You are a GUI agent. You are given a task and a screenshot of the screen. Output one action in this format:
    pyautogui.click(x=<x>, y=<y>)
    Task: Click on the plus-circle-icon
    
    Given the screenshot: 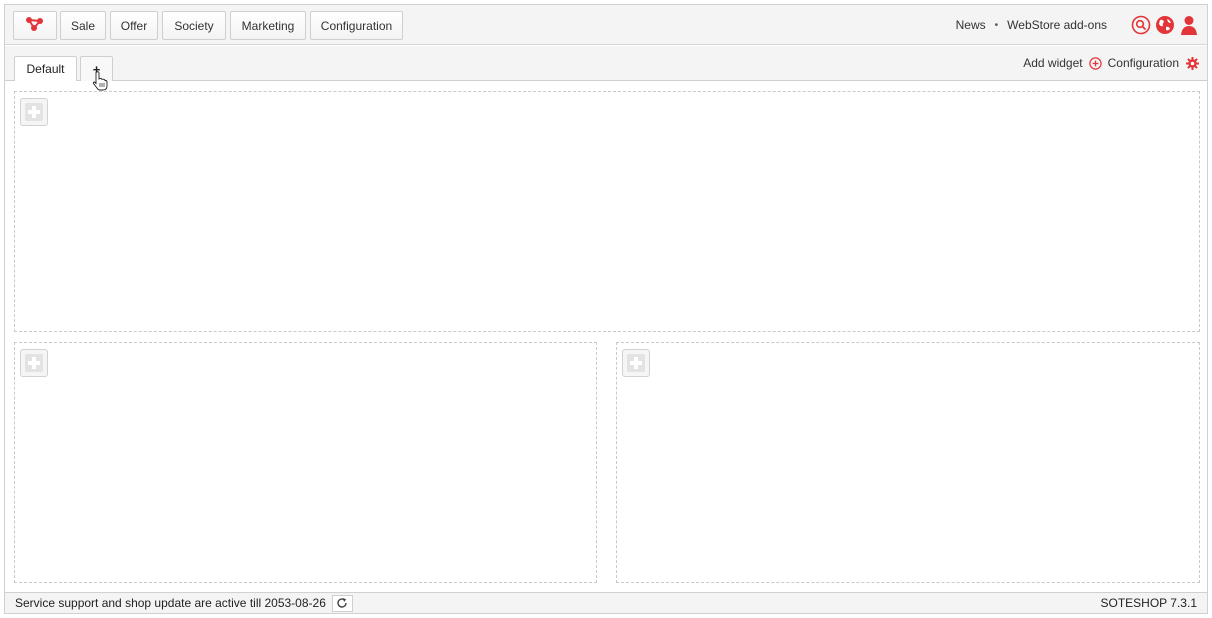 What is the action you would take?
    pyautogui.click(x=1095, y=63)
    